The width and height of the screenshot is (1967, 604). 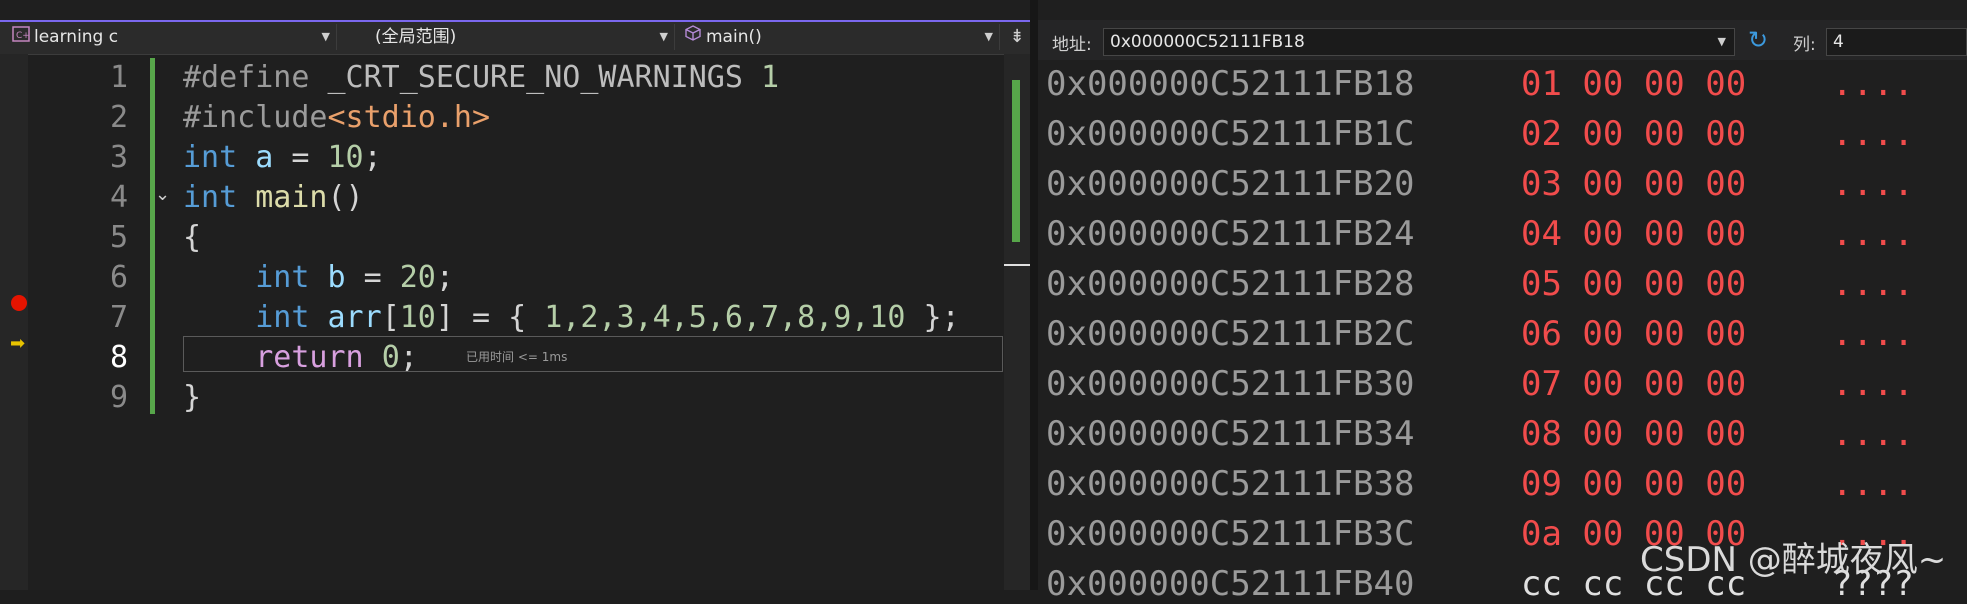 What do you see at coordinates (19, 303) in the screenshot?
I see `breakpoint-icon` at bounding box center [19, 303].